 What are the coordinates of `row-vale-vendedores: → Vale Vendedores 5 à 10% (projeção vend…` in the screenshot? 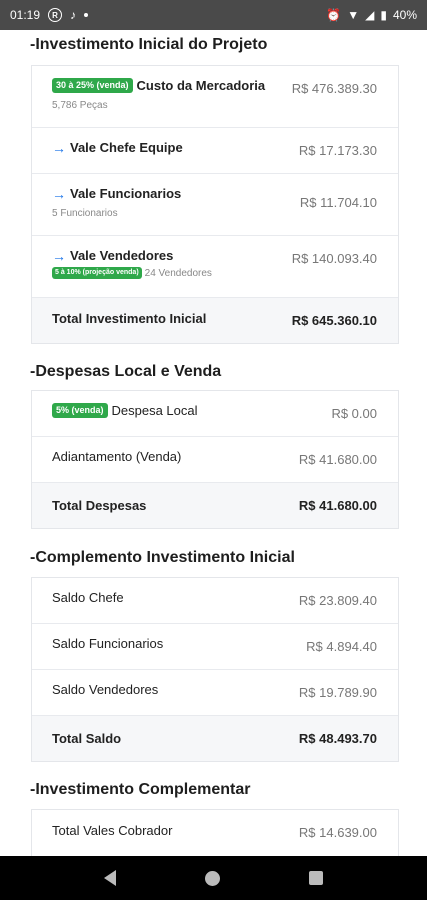 It's located at (215, 267).